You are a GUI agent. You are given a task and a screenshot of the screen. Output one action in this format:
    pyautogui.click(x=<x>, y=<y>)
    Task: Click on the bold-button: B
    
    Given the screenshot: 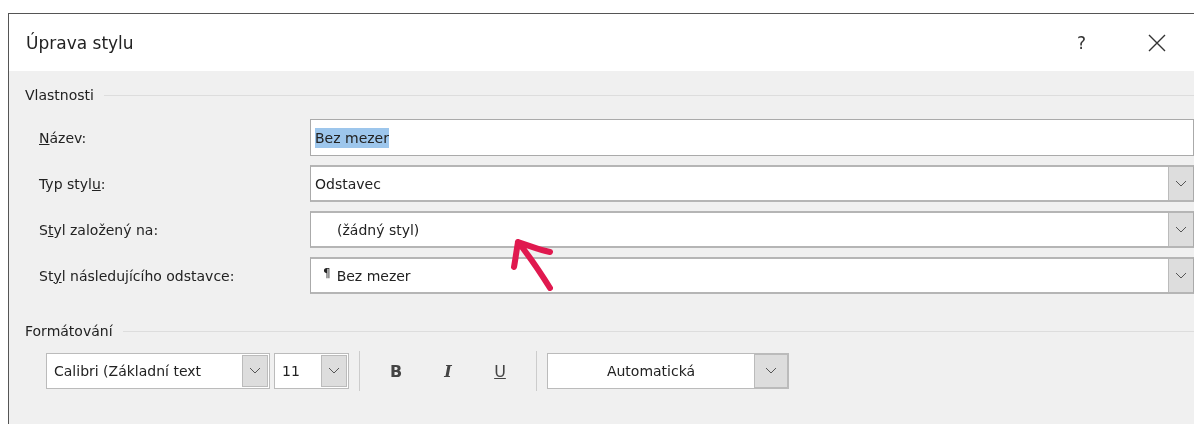 What is the action you would take?
    pyautogui.click(x=396, y=371)
    